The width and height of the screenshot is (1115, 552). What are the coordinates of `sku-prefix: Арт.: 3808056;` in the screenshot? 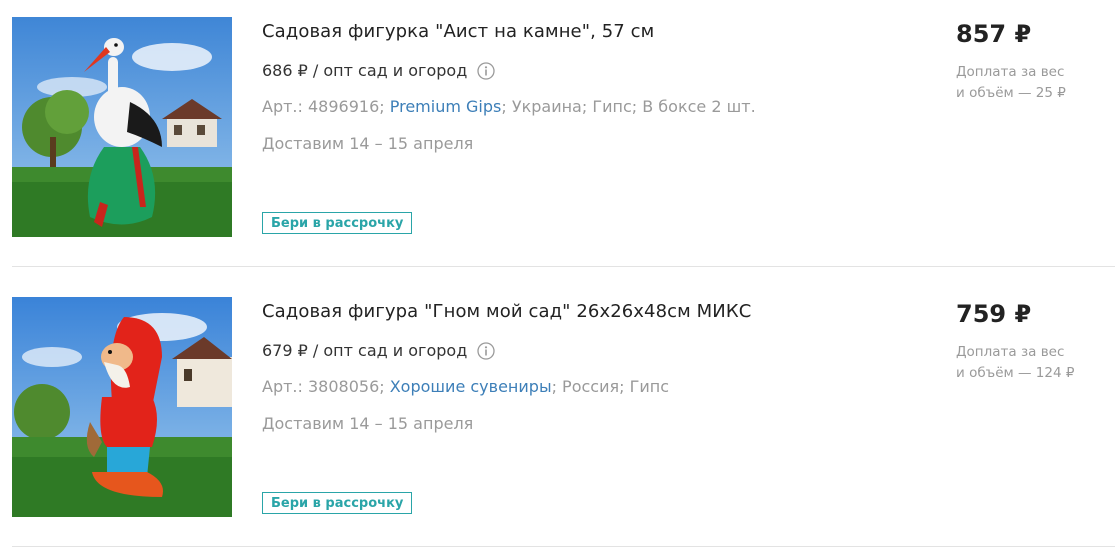 It's located at (326, 386).